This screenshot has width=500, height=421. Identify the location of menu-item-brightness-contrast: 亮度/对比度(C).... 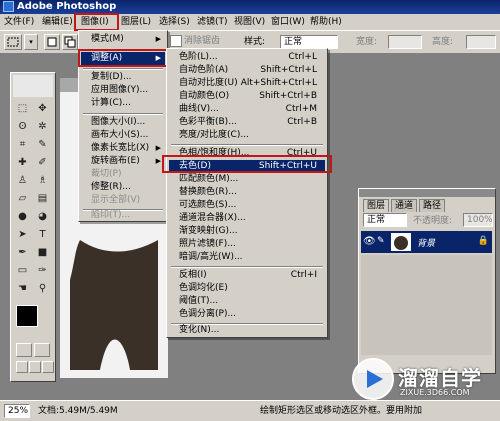
(247, 135).